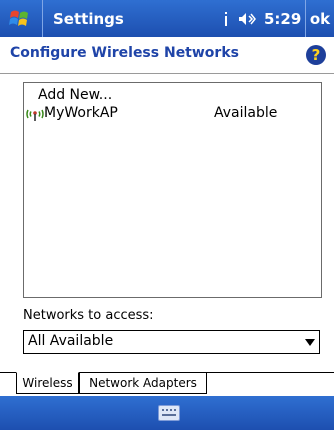  What do you see at coordinates (171, 342) in the screenshot?
I see `networks-to-access-dropdown: All Available` at bounding box center [171, 342].